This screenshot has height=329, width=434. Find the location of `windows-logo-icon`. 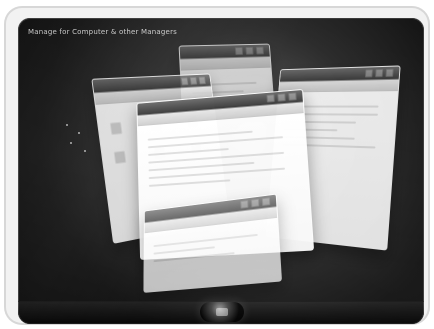

windows-logo-icon is located at coordinates (222, 312).